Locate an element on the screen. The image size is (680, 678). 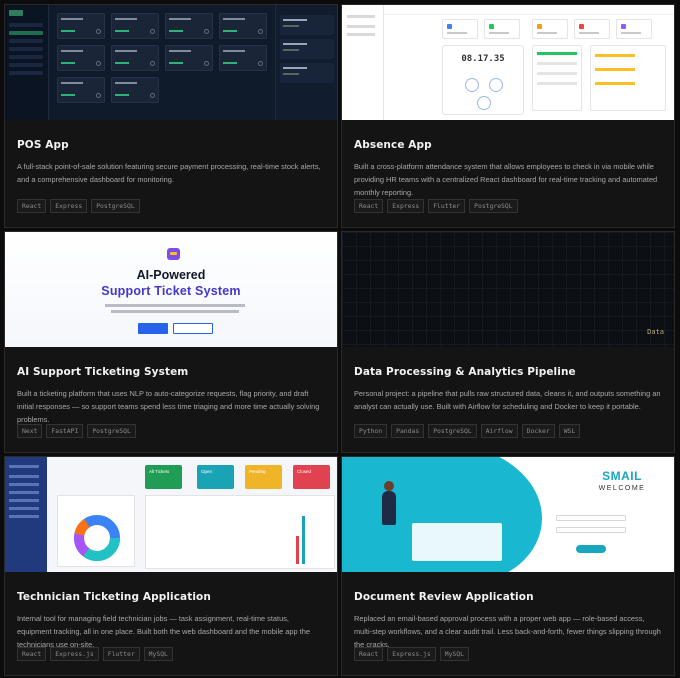
donut-chart is located at coordinates (96, 531).